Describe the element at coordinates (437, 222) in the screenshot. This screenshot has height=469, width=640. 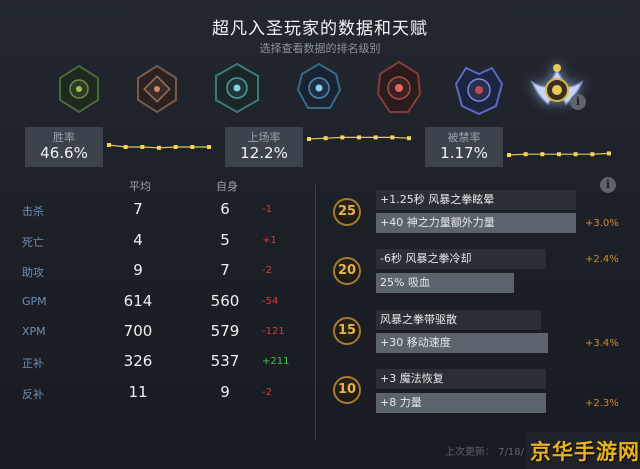
I see `talent-label: +40 神之力量额外力量` at that location.